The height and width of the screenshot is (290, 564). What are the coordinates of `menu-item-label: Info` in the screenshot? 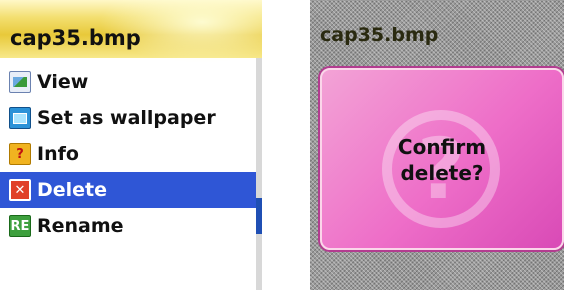 It's located at (58, 154).